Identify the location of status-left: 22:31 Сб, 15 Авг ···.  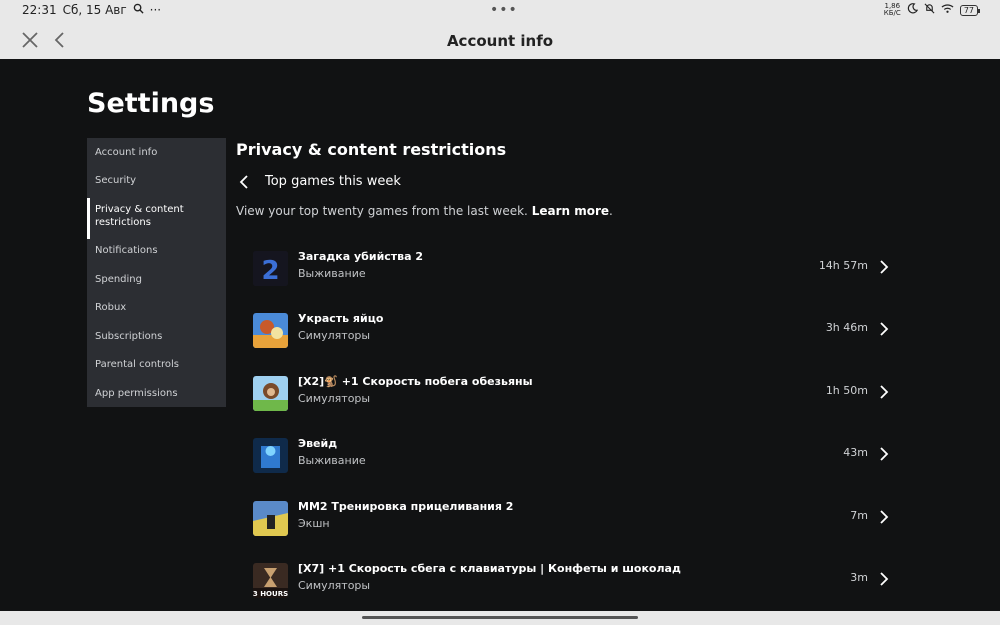
(91, 10).